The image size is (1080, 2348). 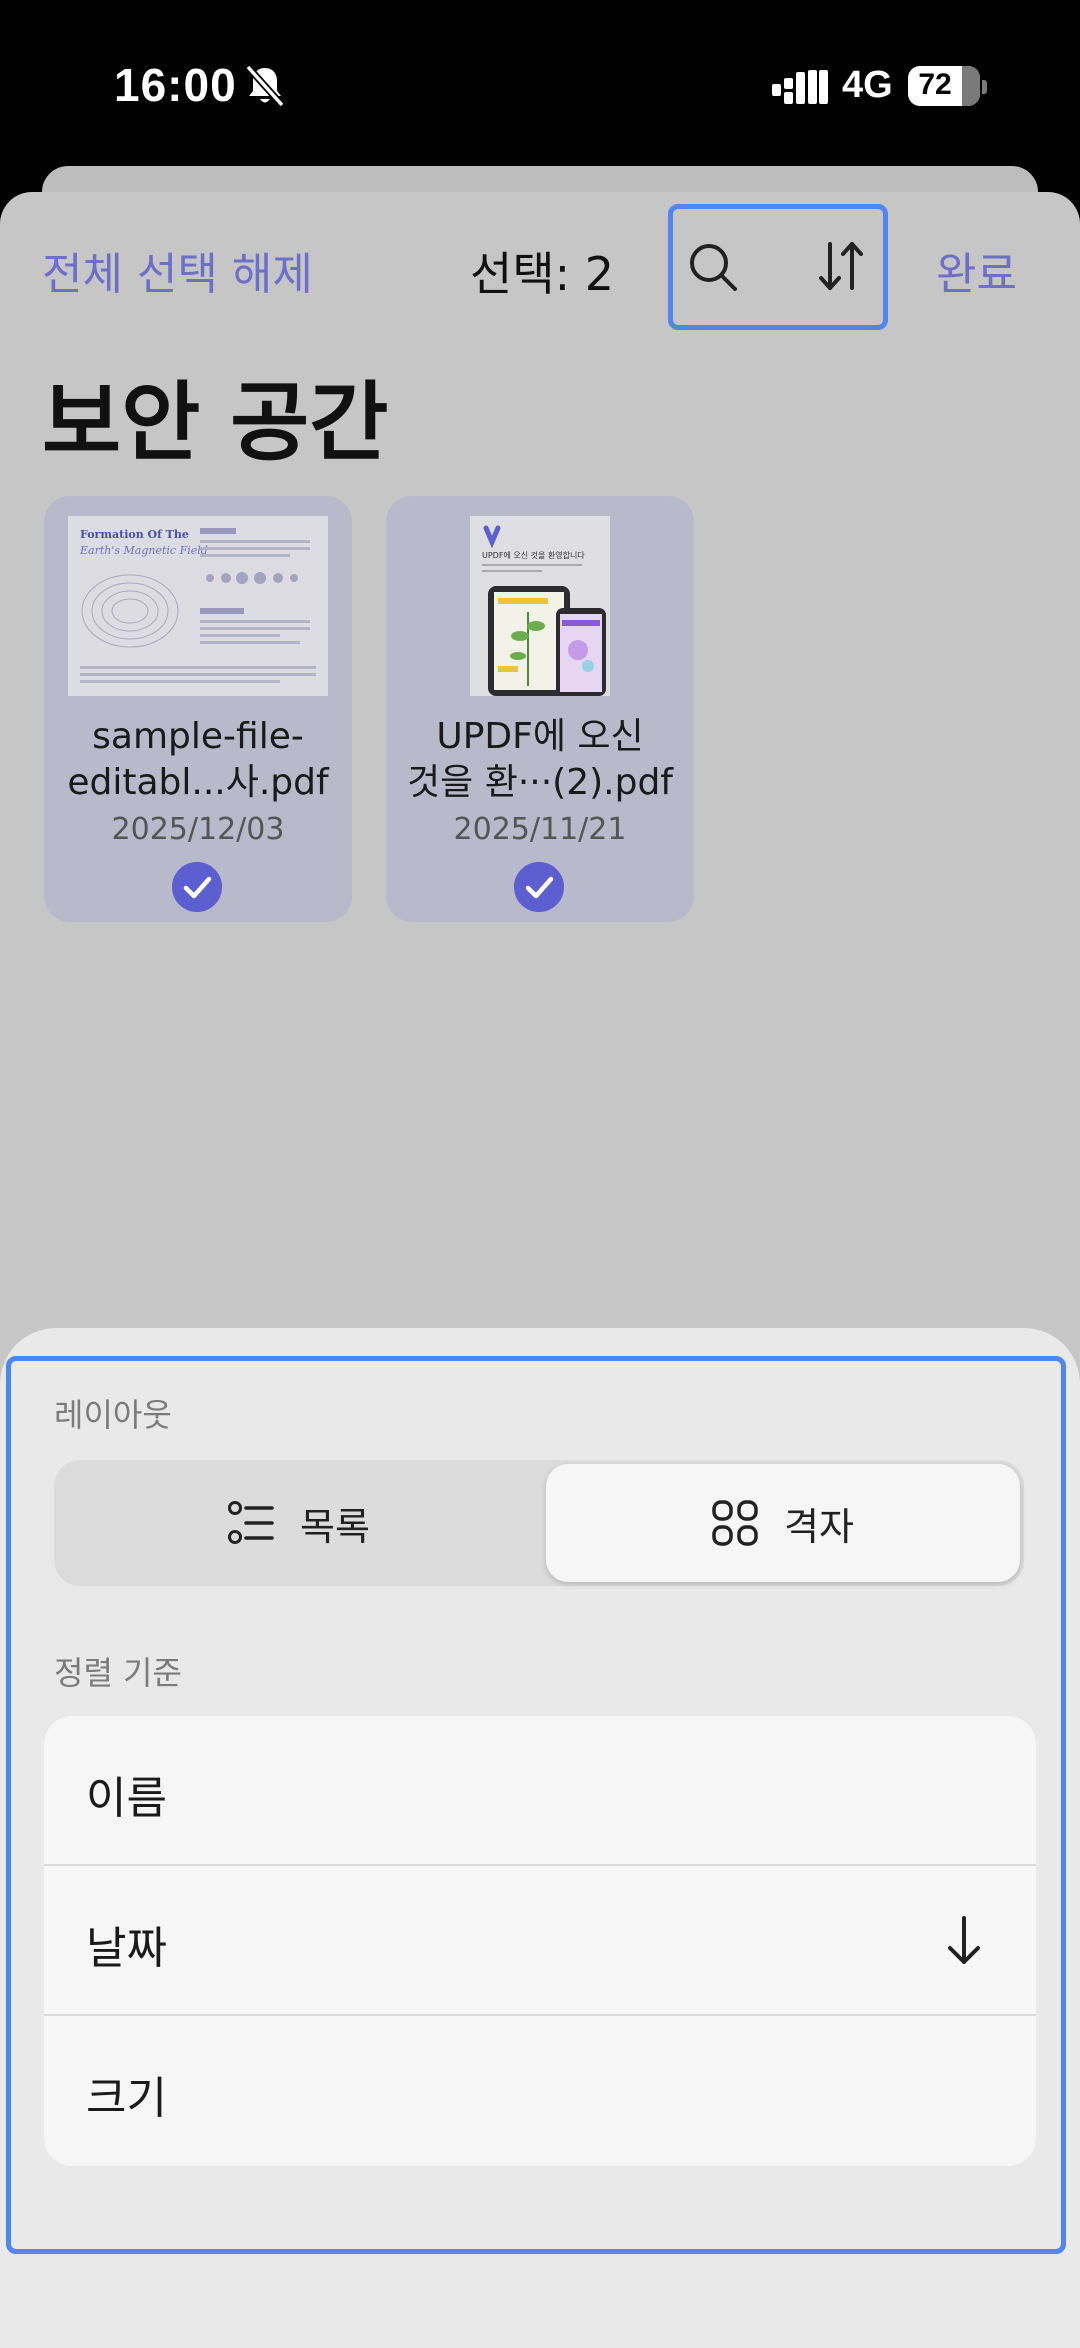 I want to click on layout-section-label: 레이아웃, so click(x=113, y=1415).